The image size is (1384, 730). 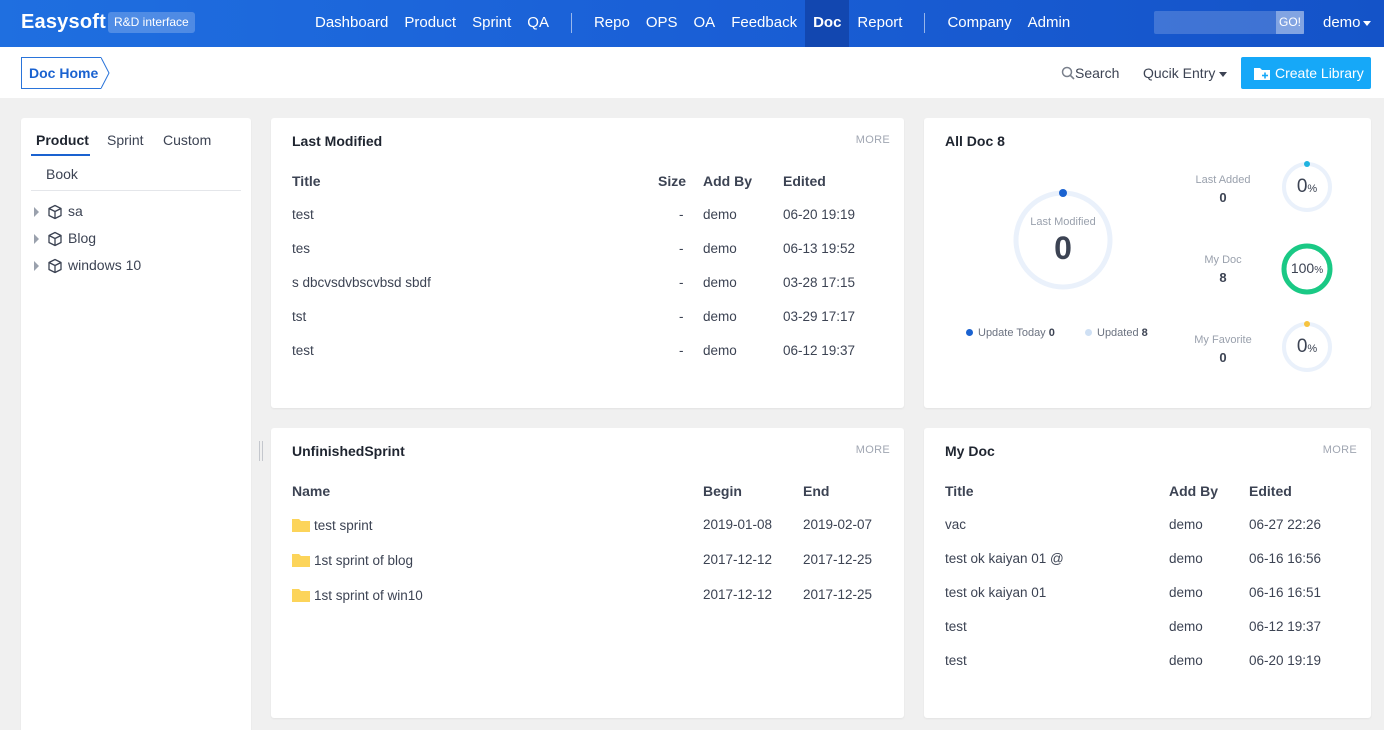 What do you see at coordinates (299, 316) in the screenshot?
I see `doc-title-link: tst` at bounding box center [299, 316].